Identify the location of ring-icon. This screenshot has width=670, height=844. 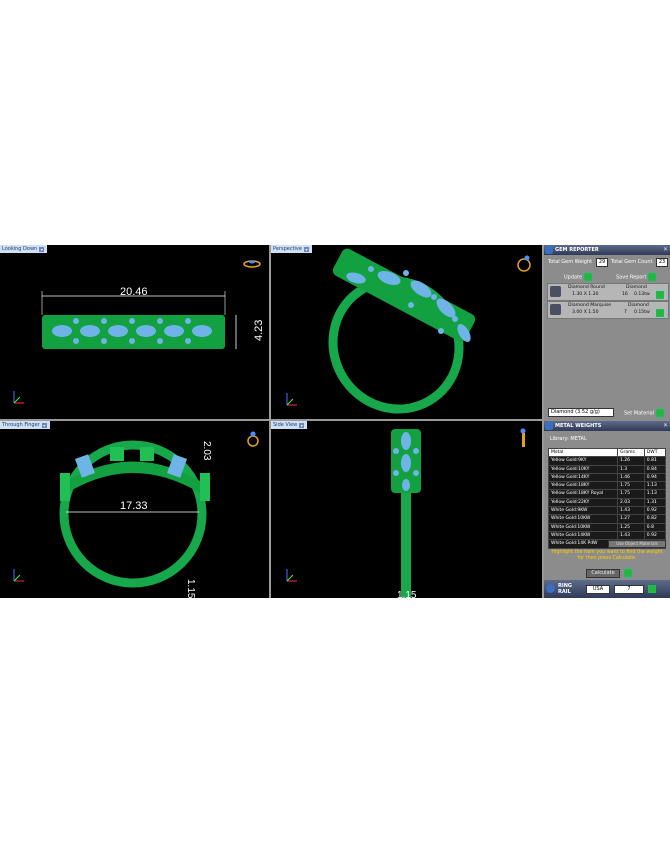
(550, 588).